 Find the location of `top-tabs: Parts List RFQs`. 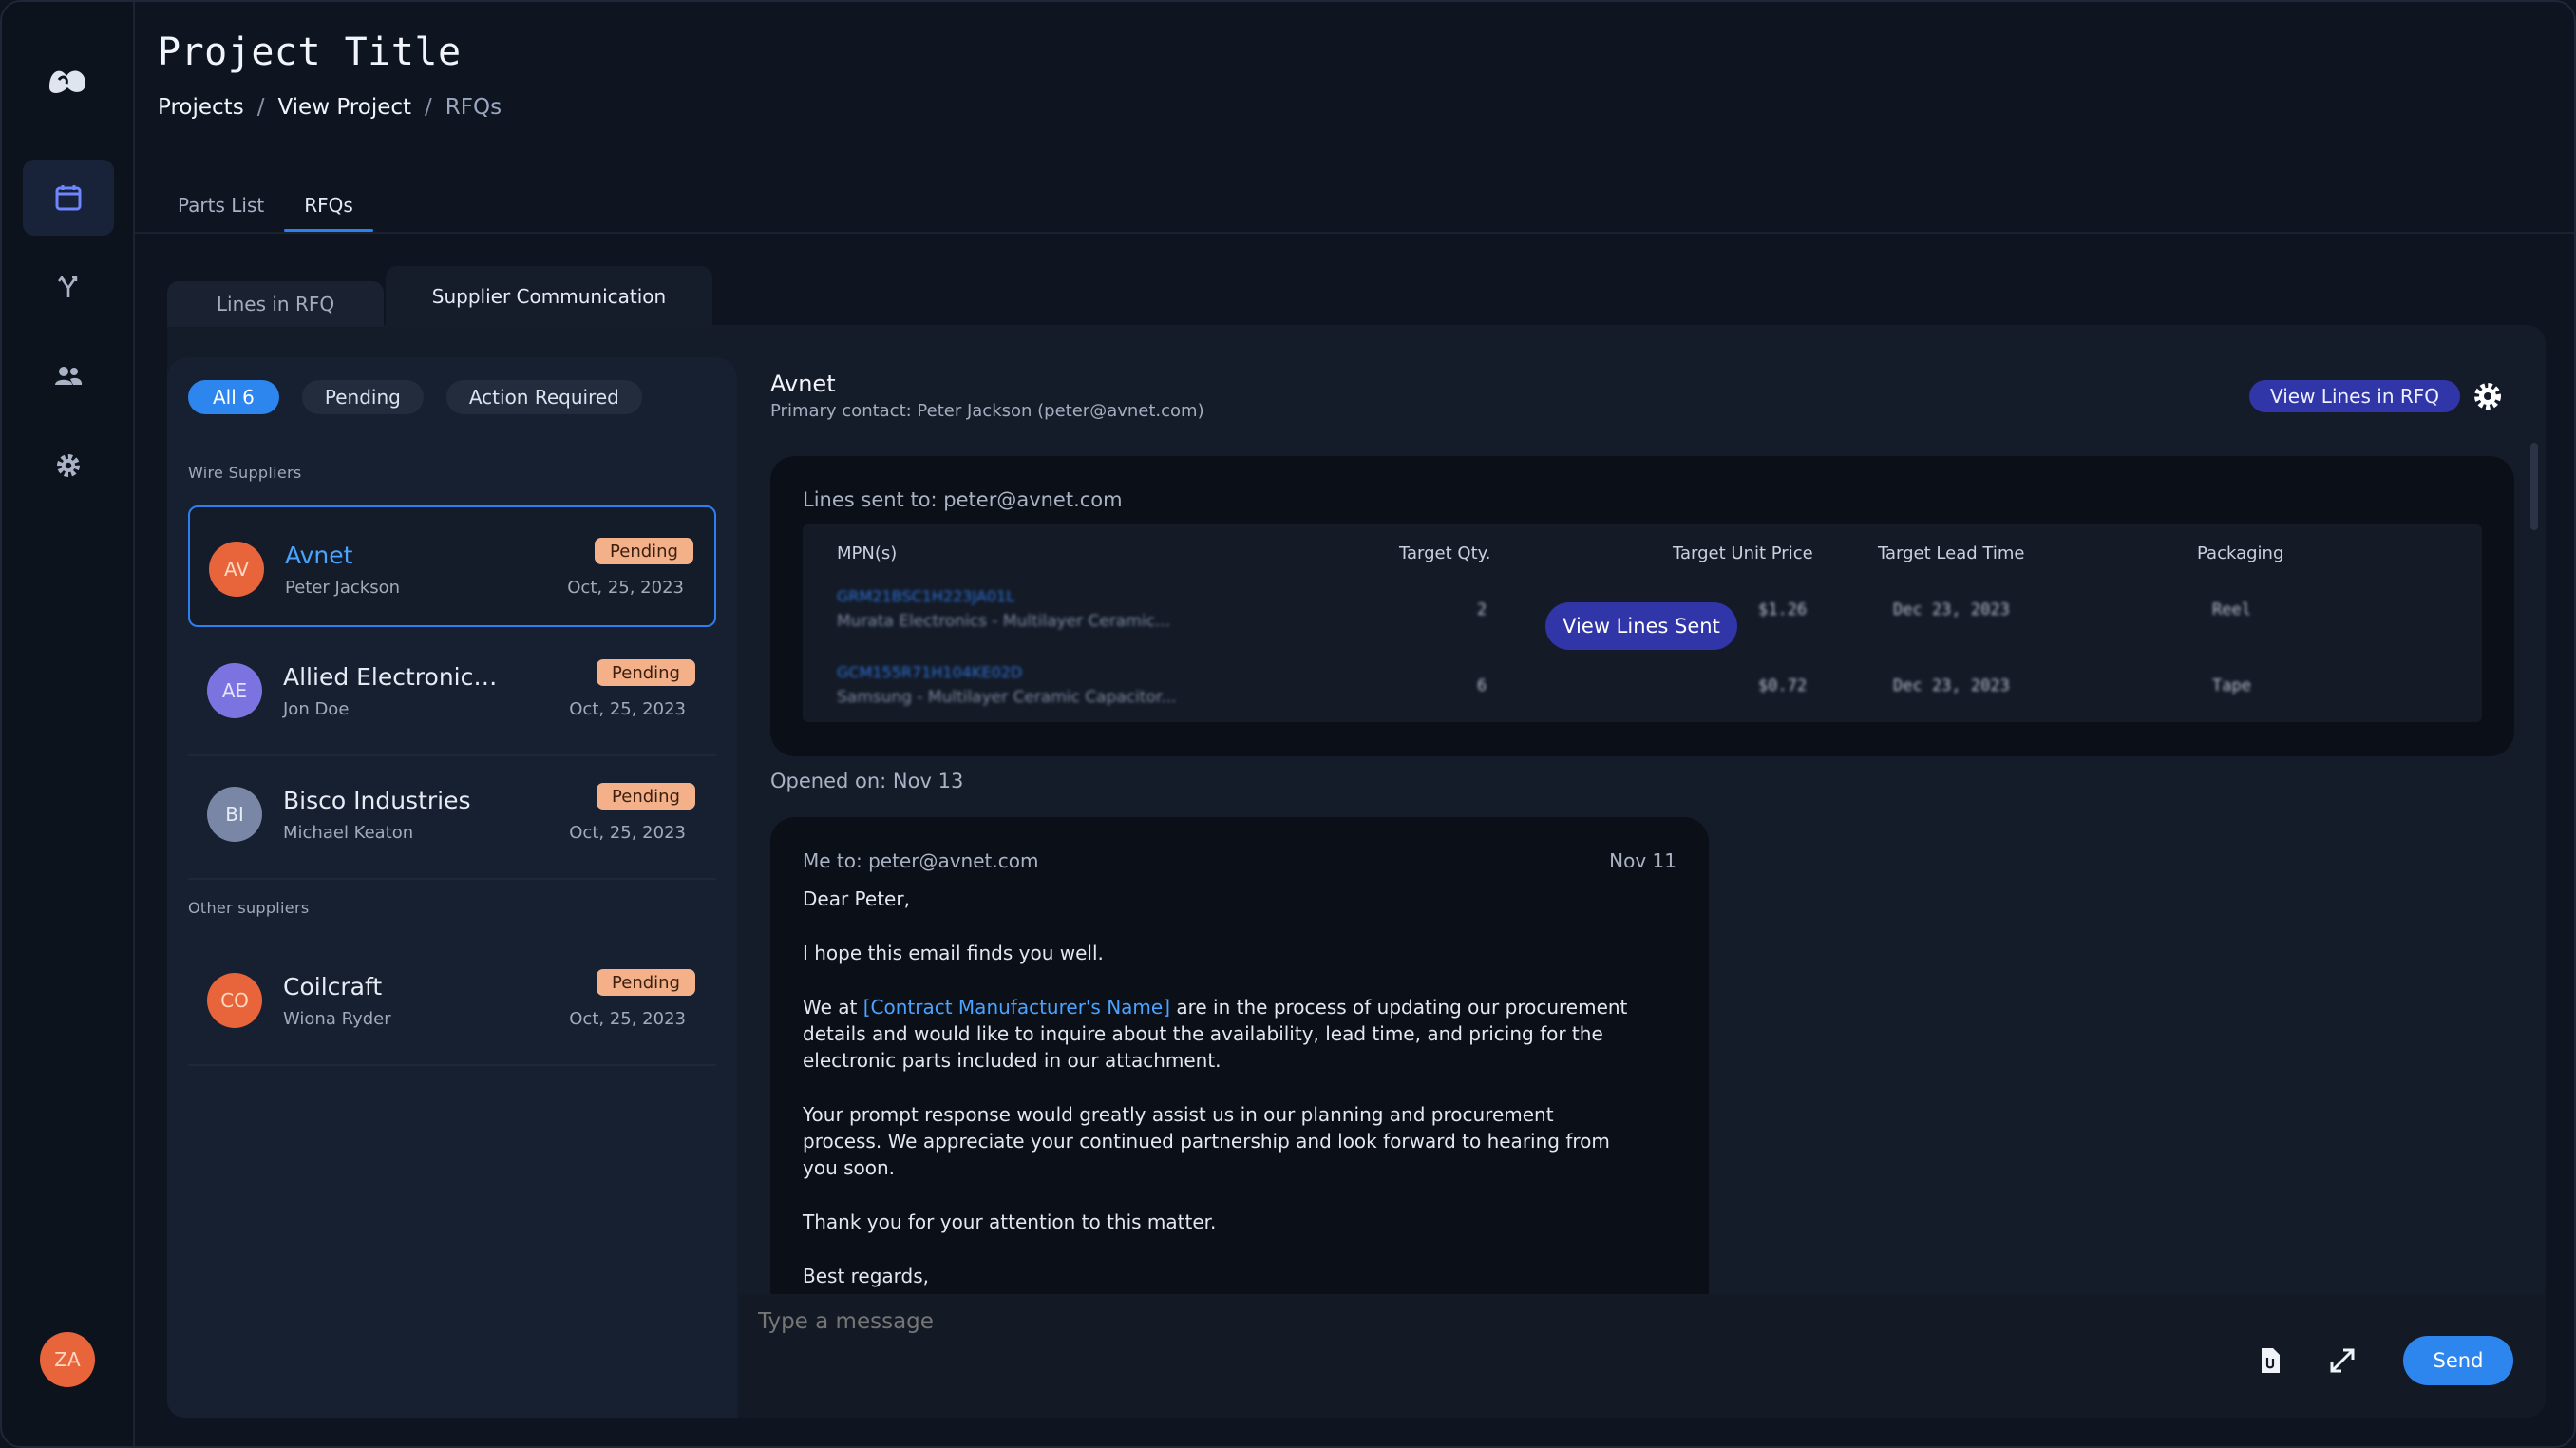

top-tabs: Parts List RFQs is located at coordinates (265, 210).